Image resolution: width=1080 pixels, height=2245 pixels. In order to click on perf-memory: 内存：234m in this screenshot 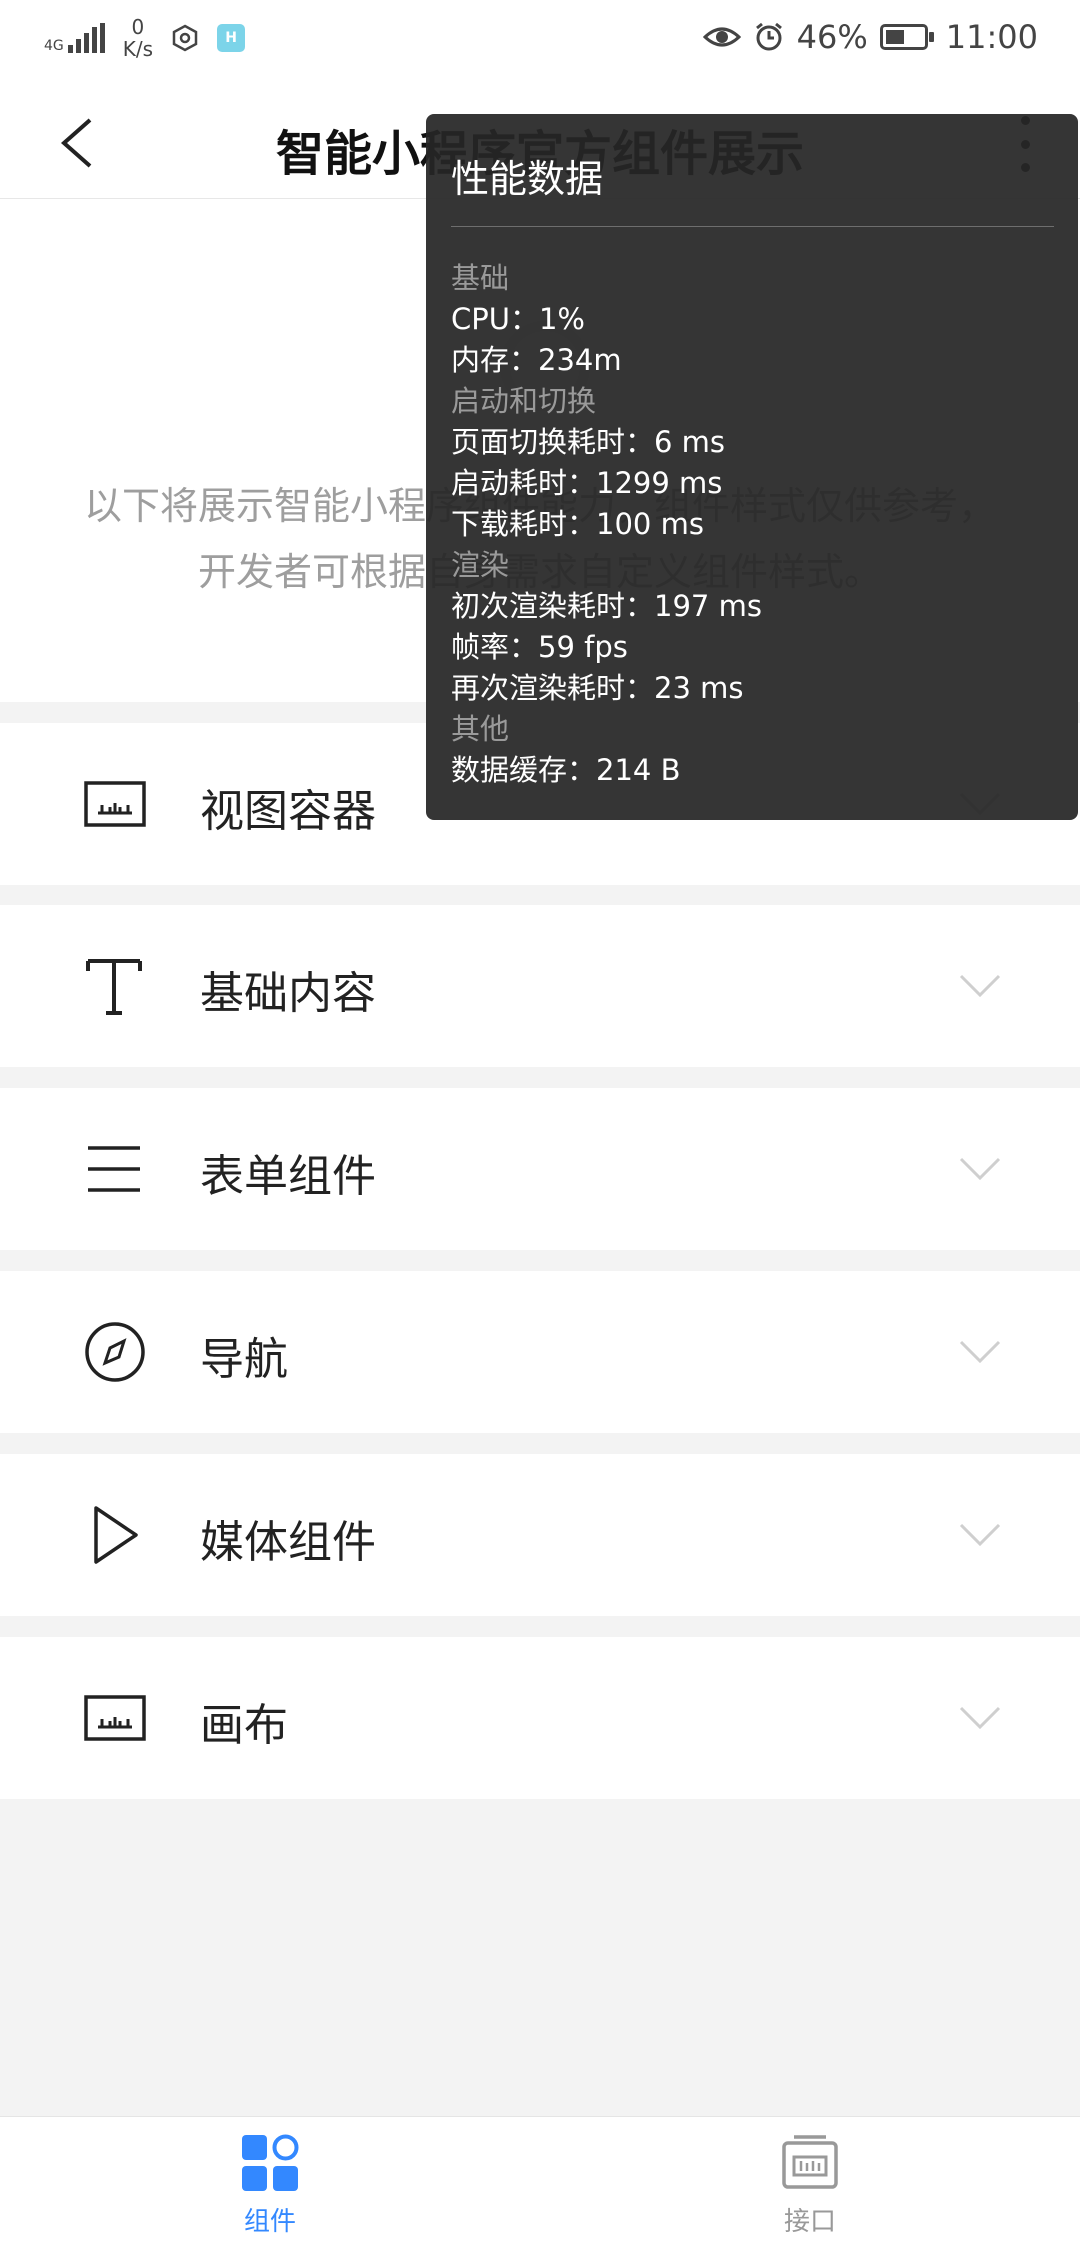, I will do `click(536, 360)`.